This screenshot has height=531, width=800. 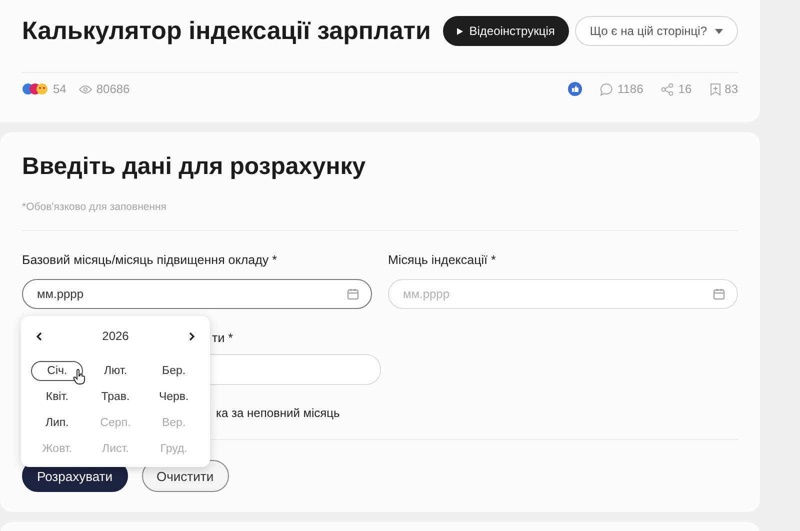 I want to click on field-label: Місяць індексації *, so click(x=442, y=260).